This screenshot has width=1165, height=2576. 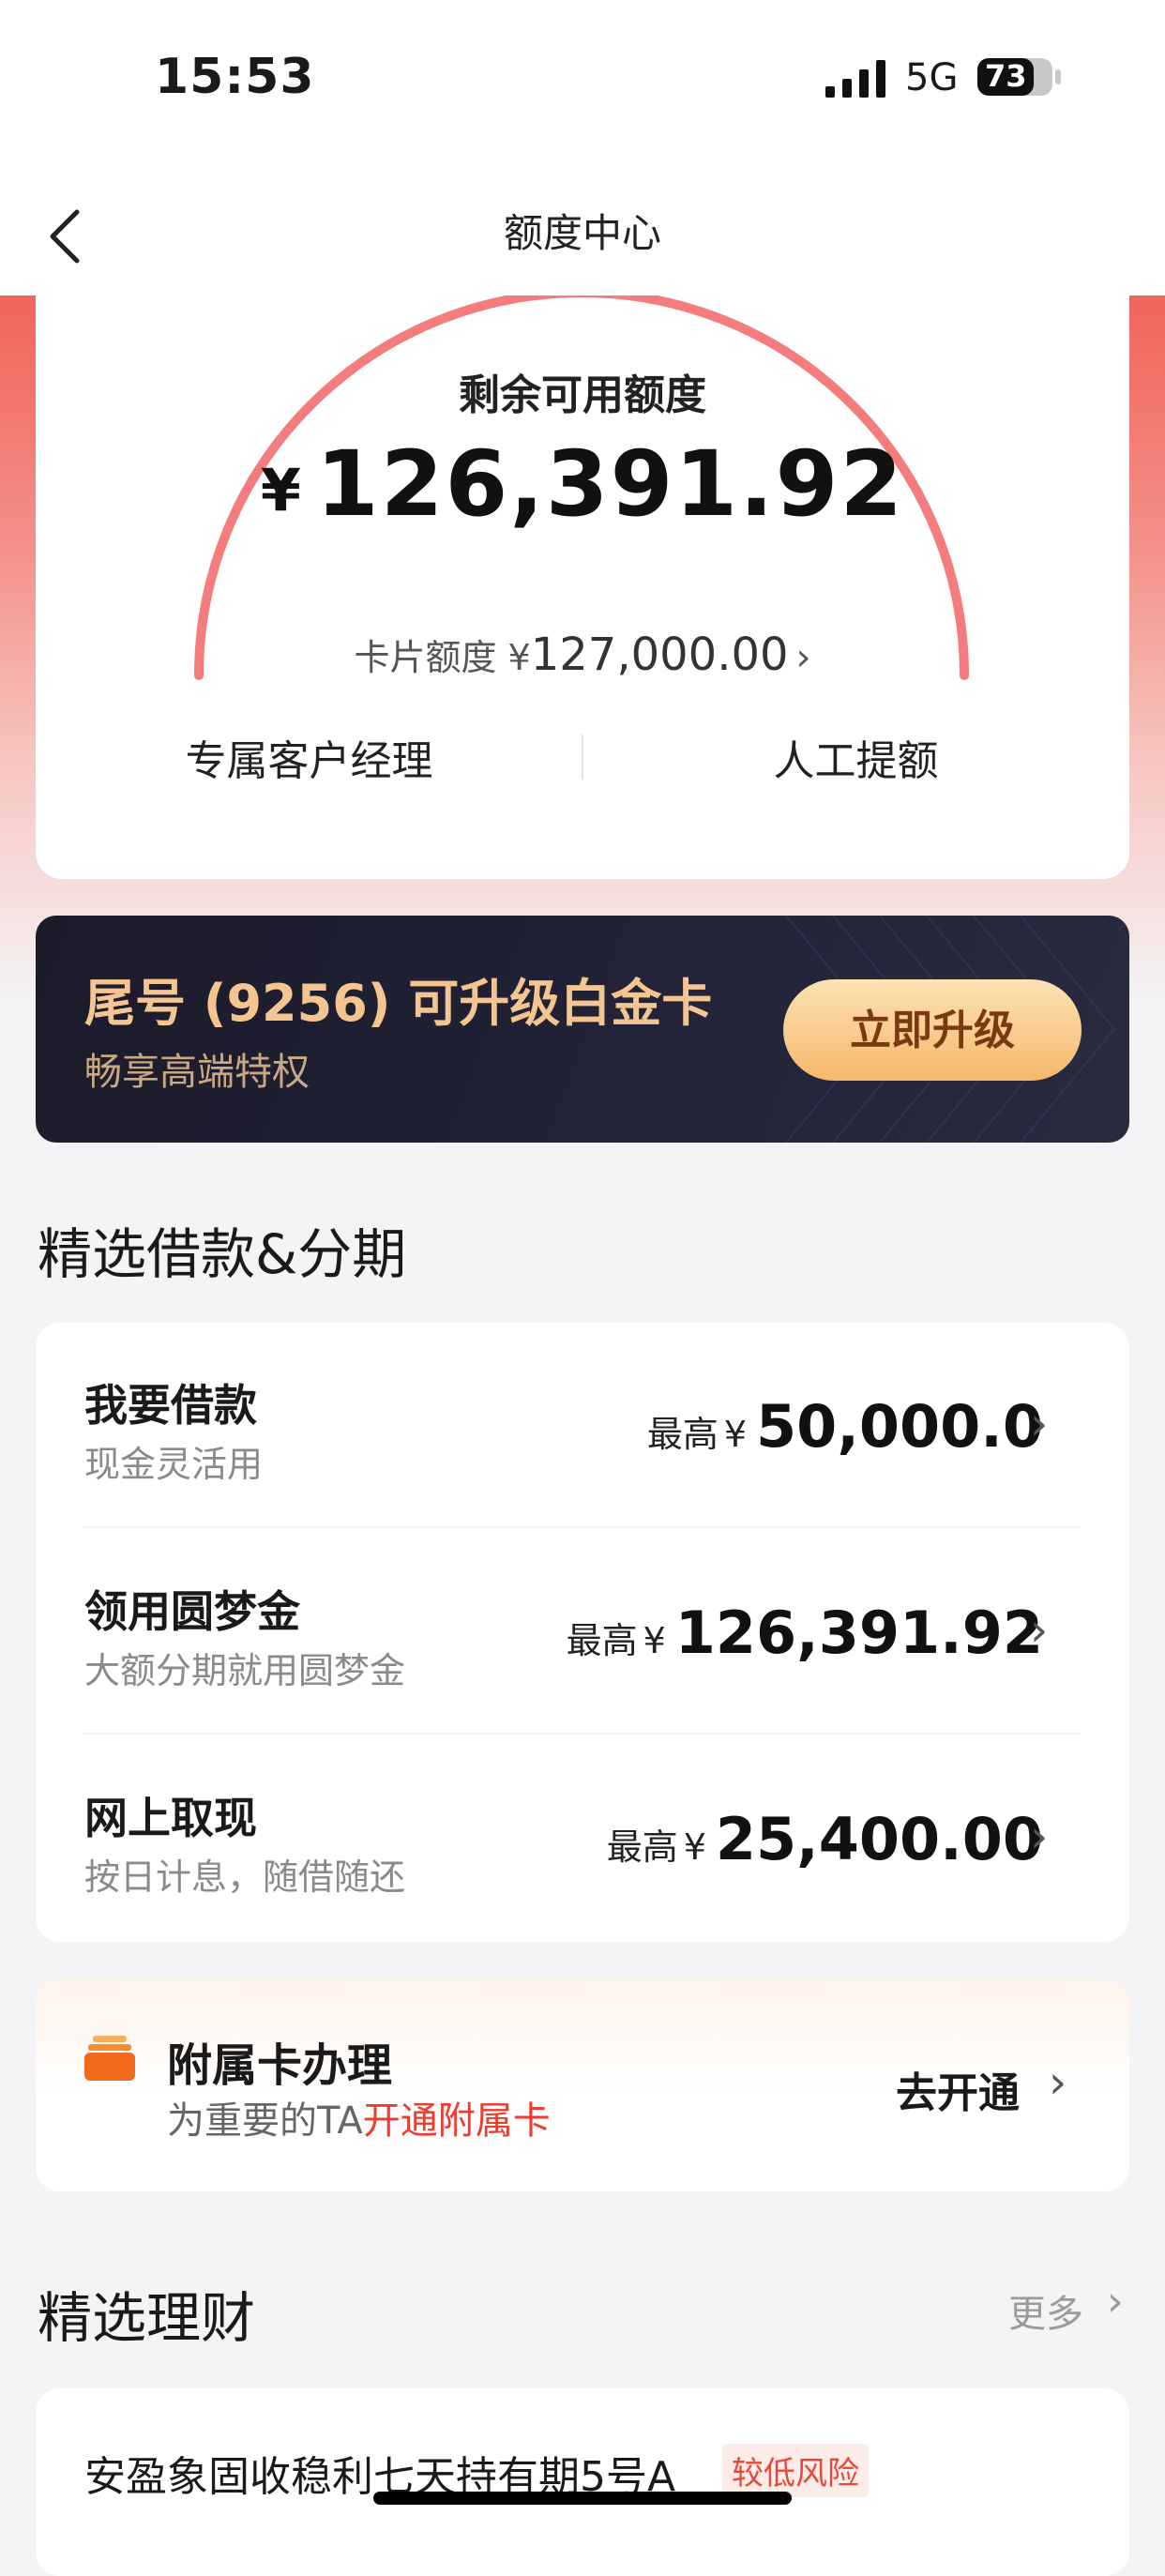 What do you see at coordinates (456, 2121) in the screenshot?
I see `supplementary-subtitle-highlight: 开通附属卡` at bounding box center [456, 2121].